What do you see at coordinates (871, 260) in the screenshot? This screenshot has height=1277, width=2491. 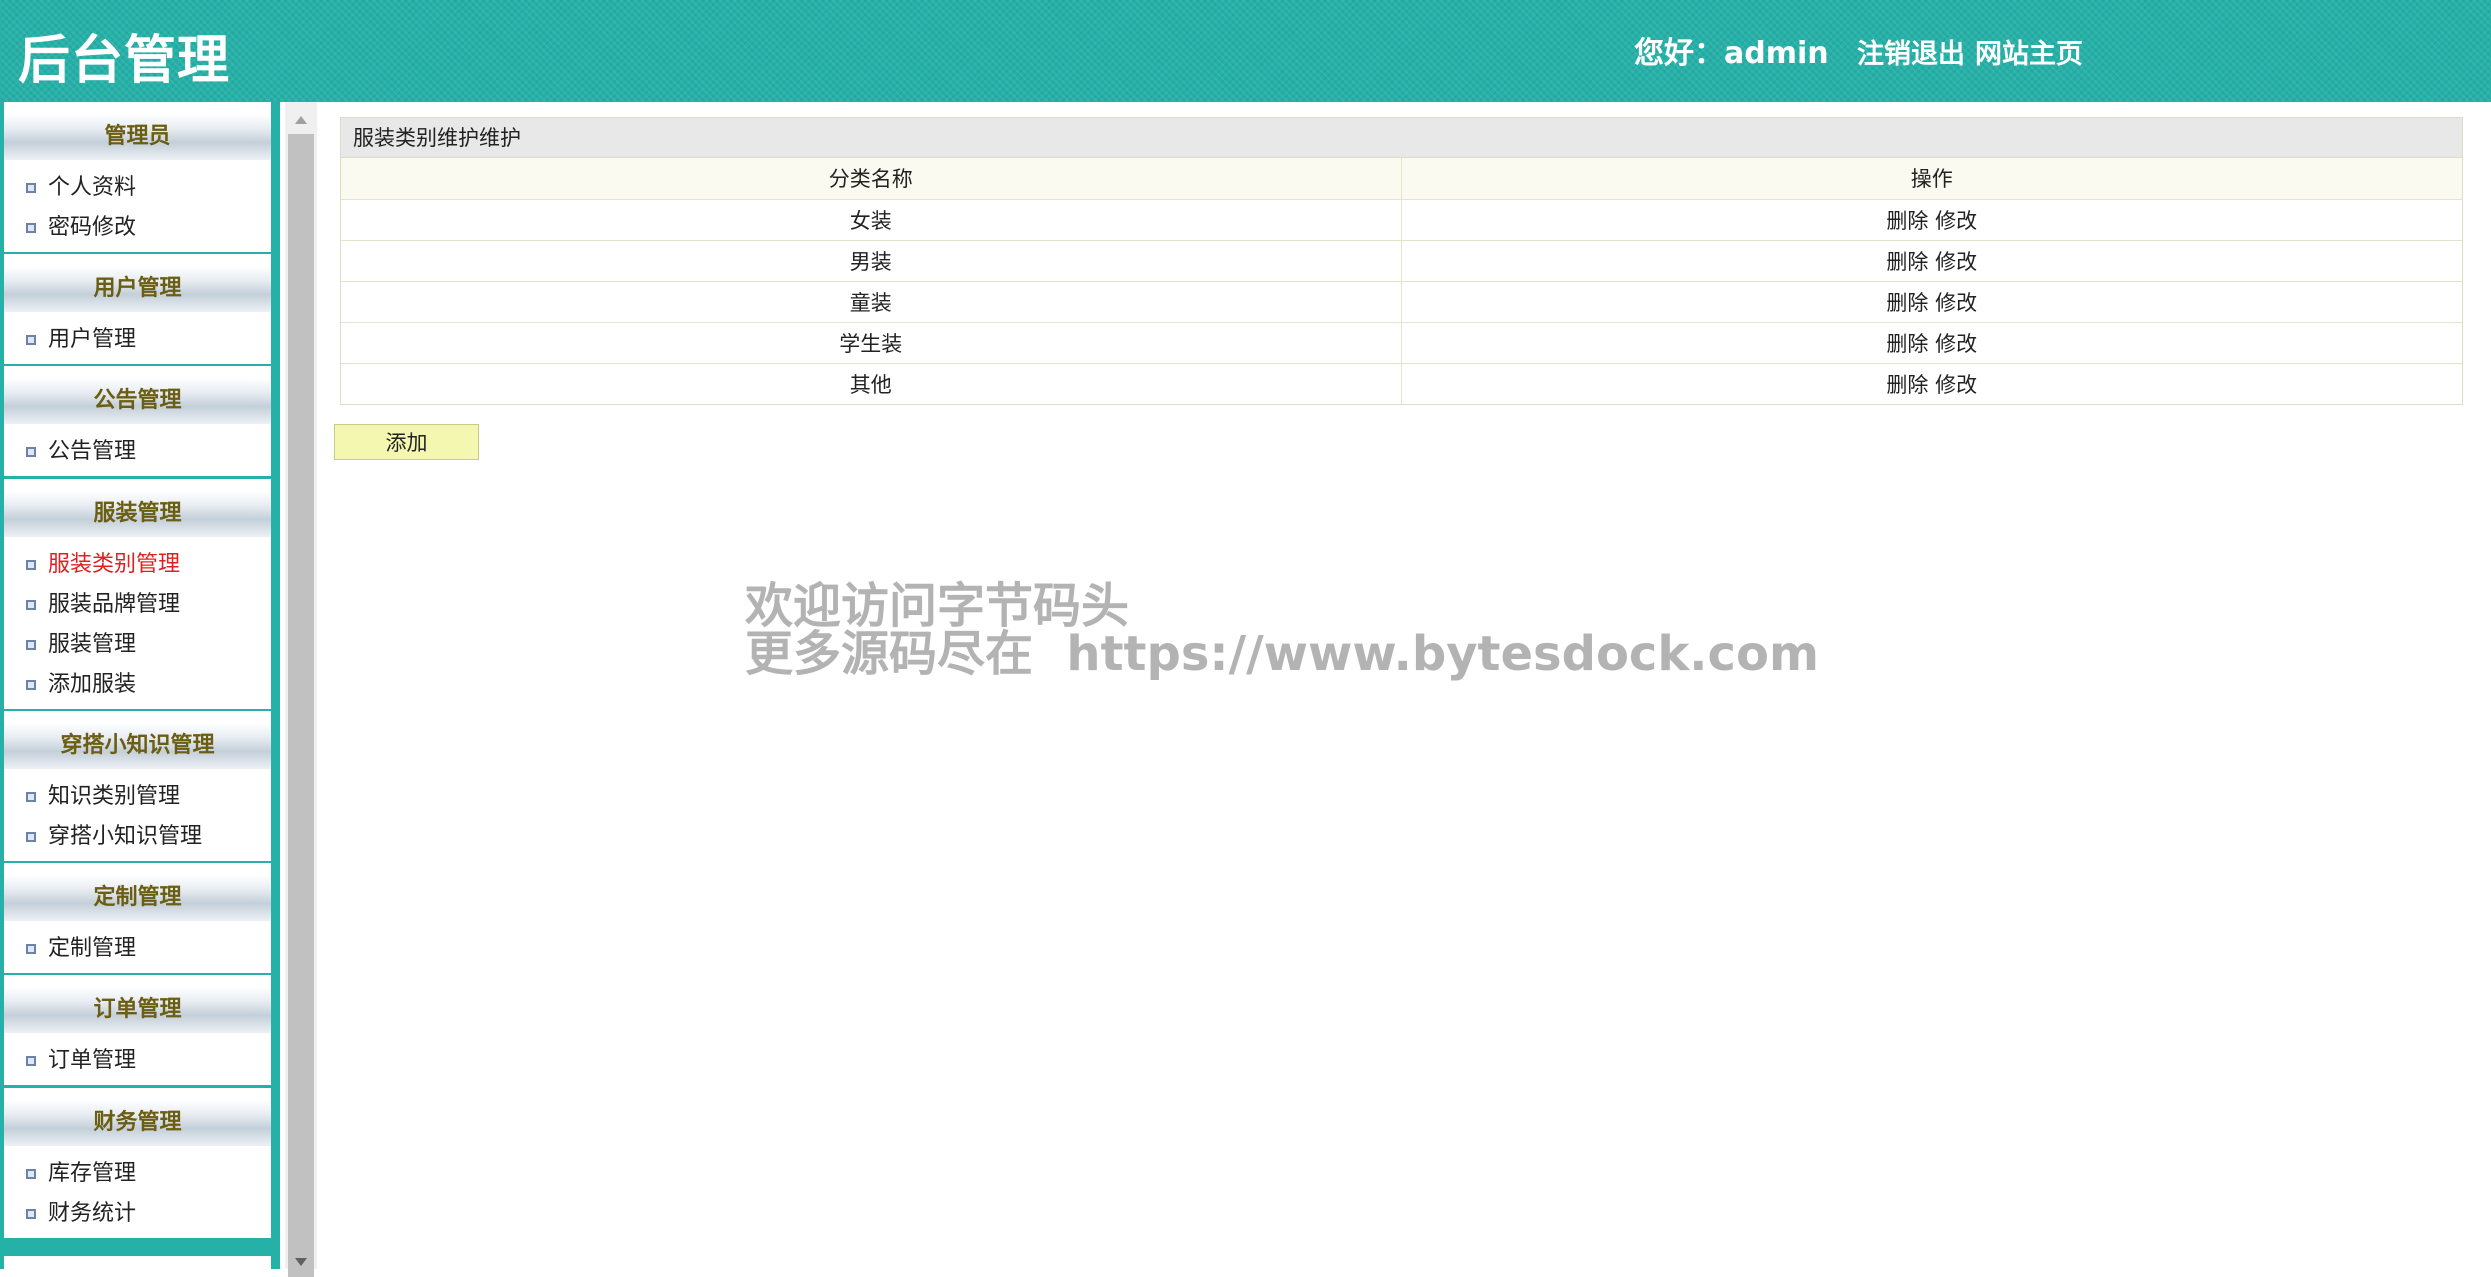 I see `category-name: 男装` at bounding box center [871, 260].